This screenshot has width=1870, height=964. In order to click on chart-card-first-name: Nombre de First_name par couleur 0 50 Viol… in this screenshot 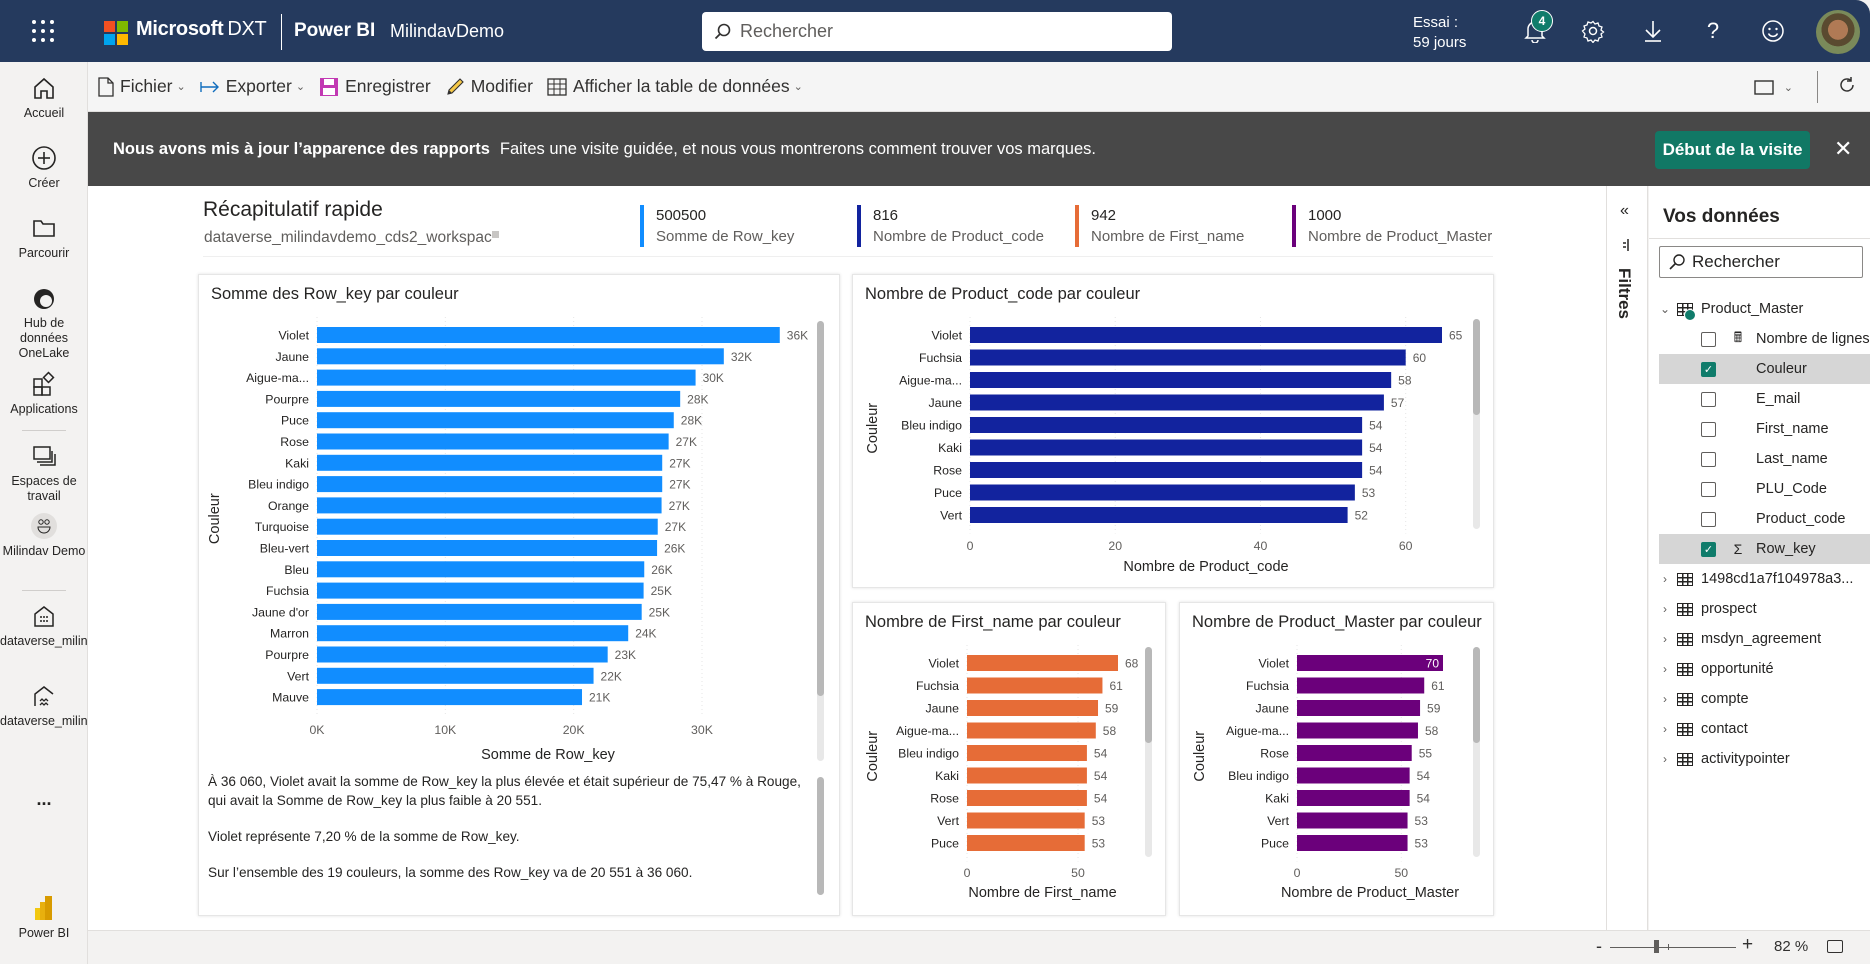, I will do `click(1009, 759)`.